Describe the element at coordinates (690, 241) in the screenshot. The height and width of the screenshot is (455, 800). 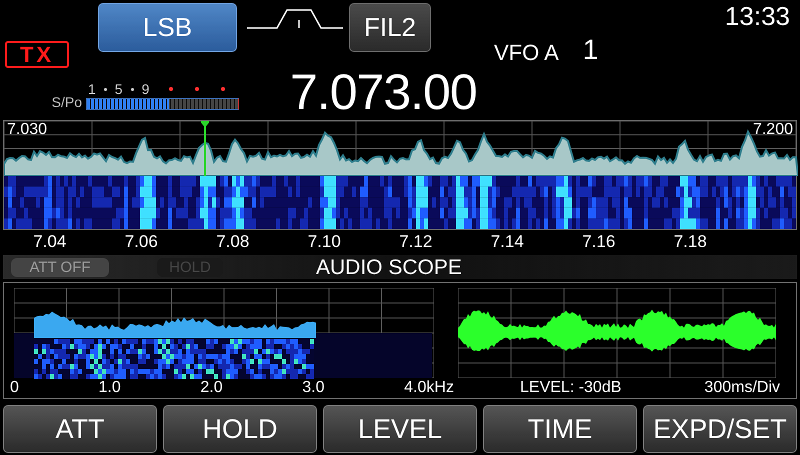
I see `frequency-scale-label: 7.18` at that location.